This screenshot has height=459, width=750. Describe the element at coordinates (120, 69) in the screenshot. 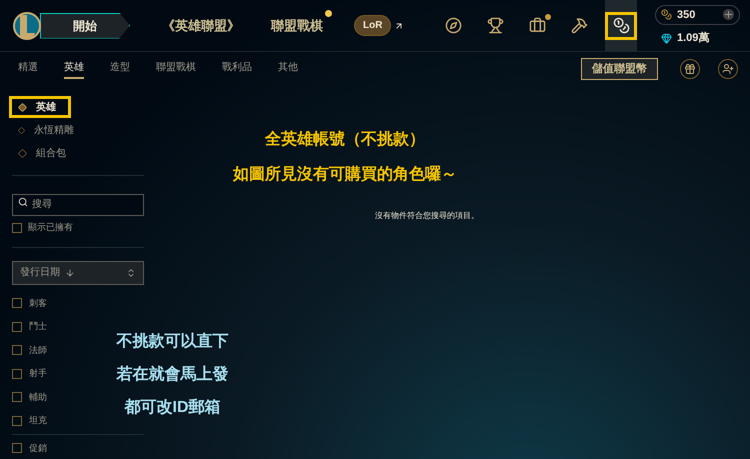

I see `store-tab: 造型` at that location.